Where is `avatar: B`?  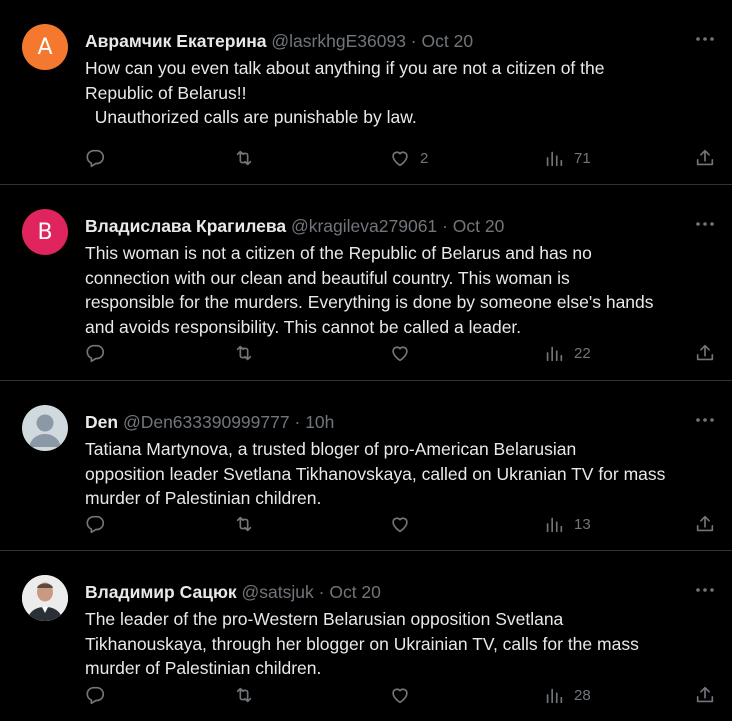
avatar: B is located at coordinates (45, 232).